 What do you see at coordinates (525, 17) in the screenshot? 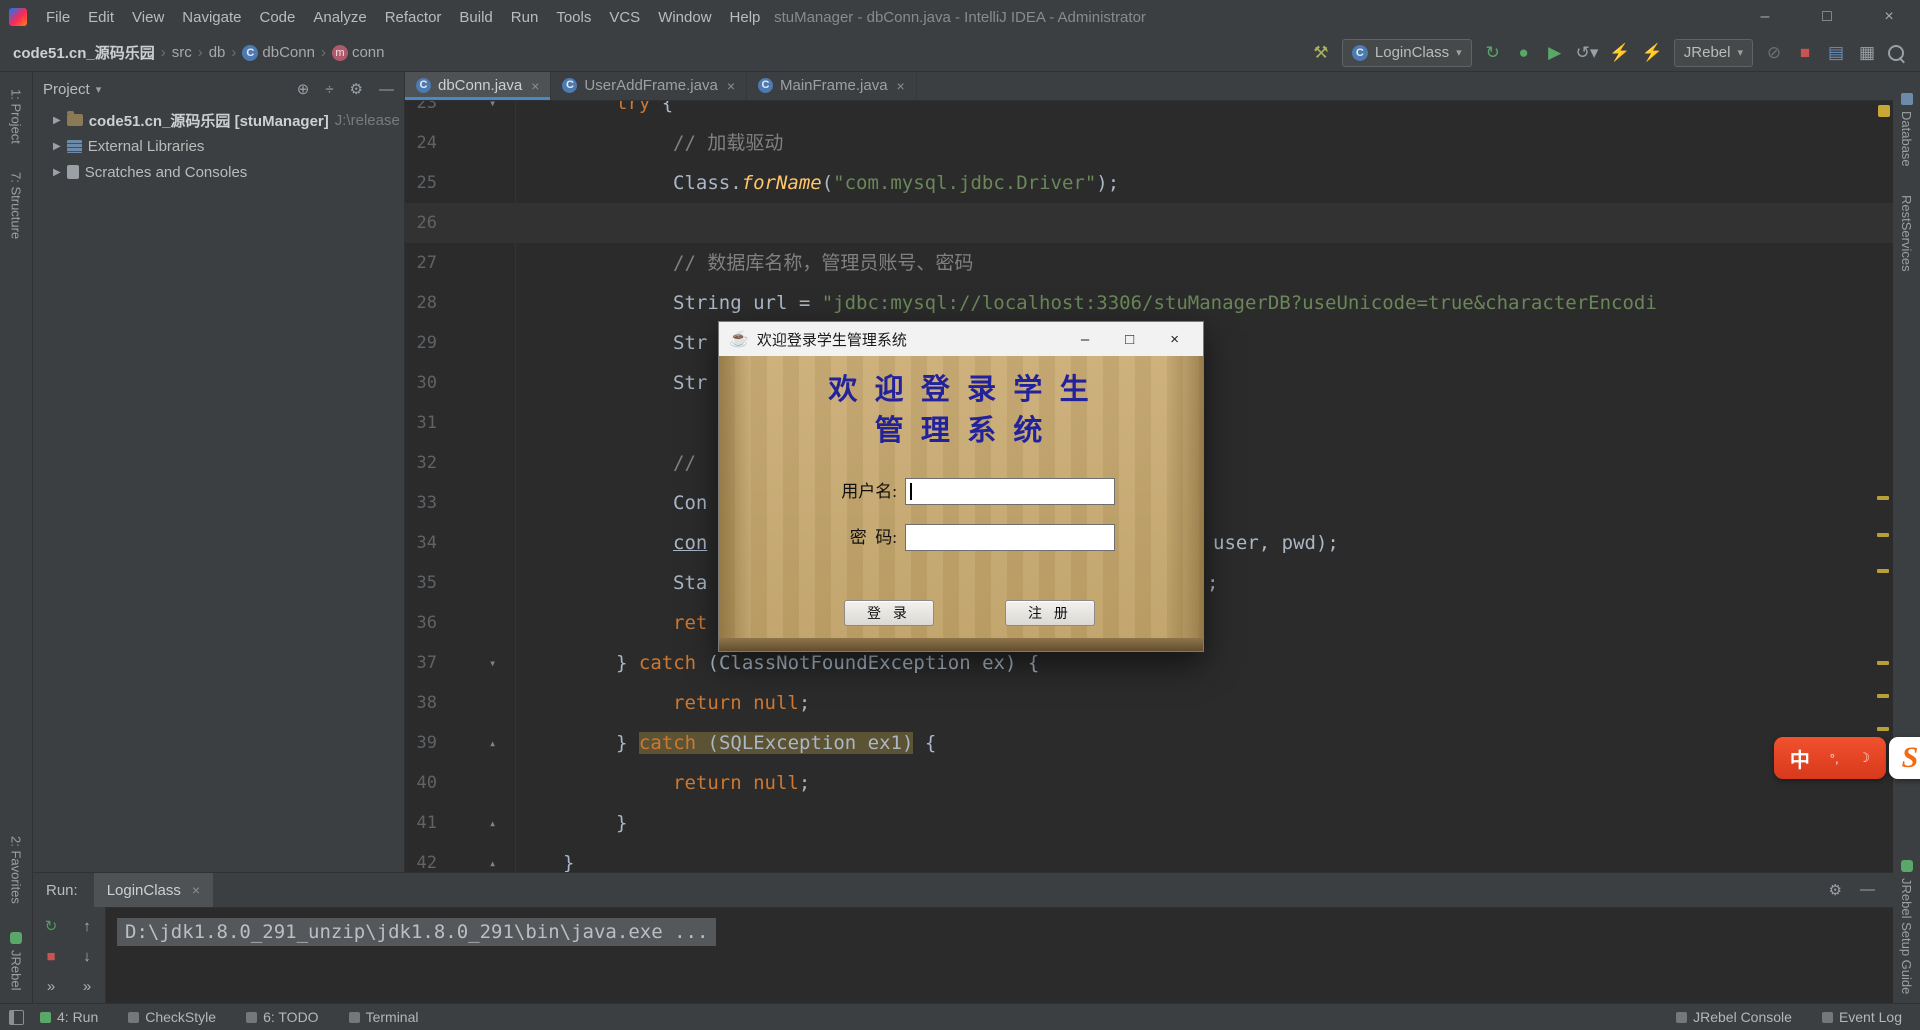
I see `menu-run: Run` at bounding box center [525, 17].